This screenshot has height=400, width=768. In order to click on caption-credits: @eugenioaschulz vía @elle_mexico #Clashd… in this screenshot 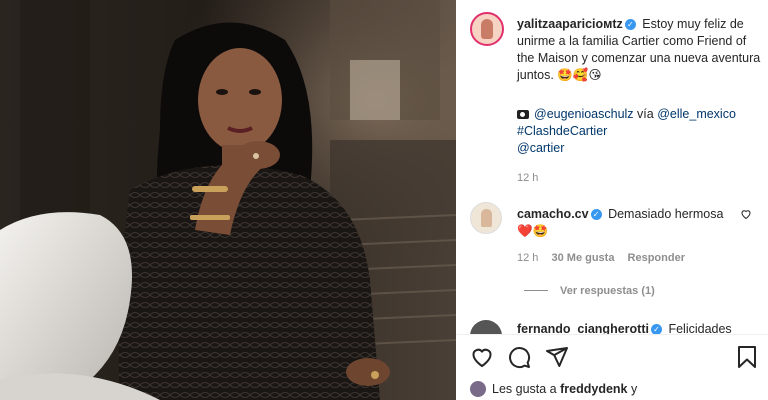, I will do `click(642, 131)`.